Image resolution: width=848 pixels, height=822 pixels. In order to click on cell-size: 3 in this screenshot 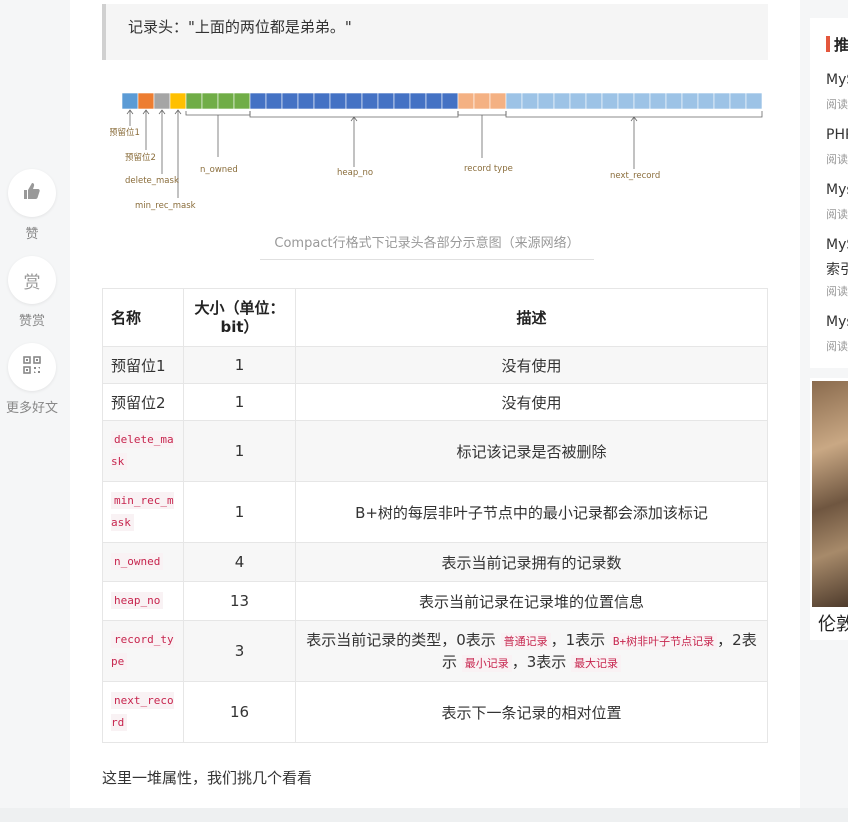, I will do `click(239, 651)`.